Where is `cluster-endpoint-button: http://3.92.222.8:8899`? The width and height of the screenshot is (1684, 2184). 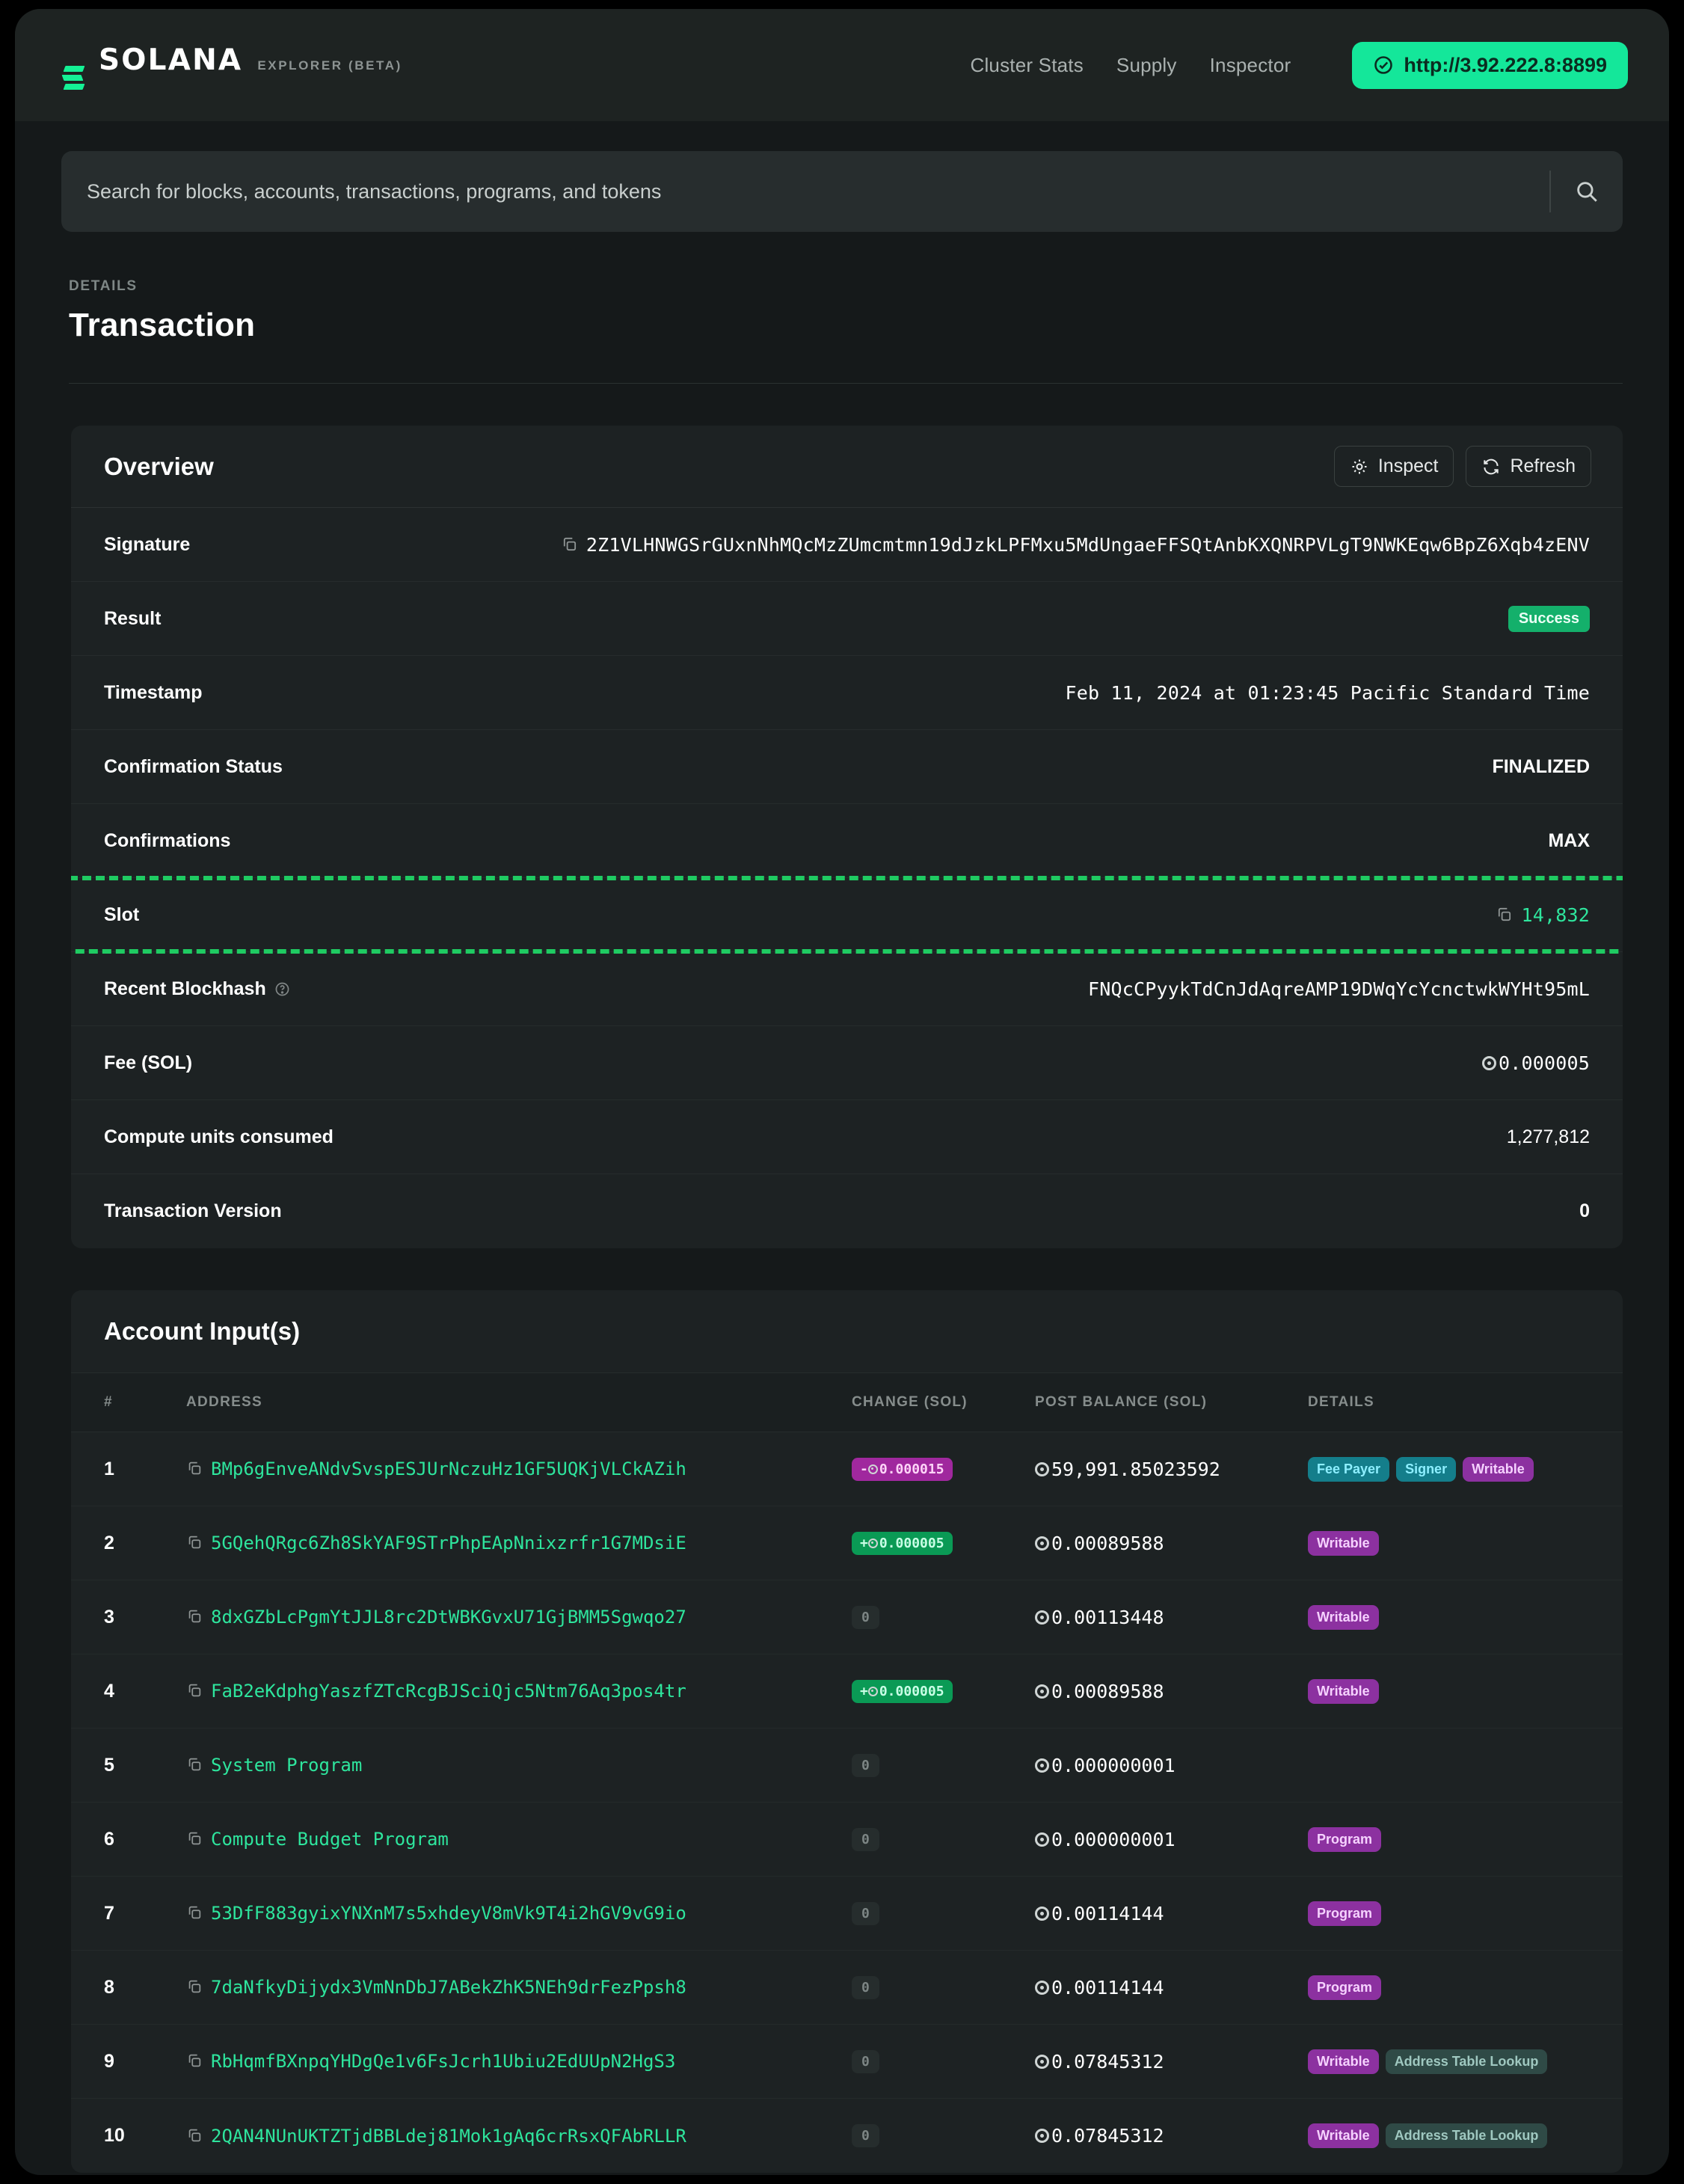
cluster-endpoint-button: http://3.92.222.8:8899 is located at coordinates (1490, 65).